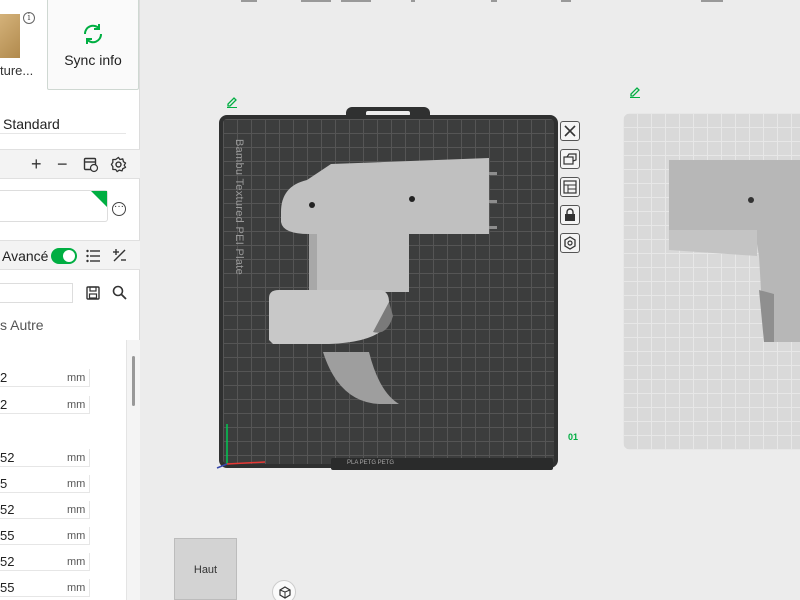  What do you see at coordinates (93, 60) in the screenshot?
I see `sync-info-label: Sync info` at bounding box center [93, 60].